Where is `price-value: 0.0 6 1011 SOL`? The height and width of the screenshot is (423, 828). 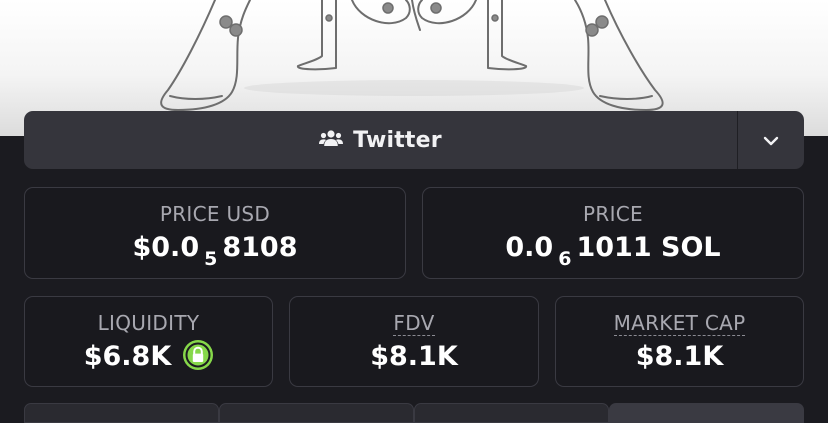
price-value: 0.0 6 1011 SOL is located at coordinates (613, 251).